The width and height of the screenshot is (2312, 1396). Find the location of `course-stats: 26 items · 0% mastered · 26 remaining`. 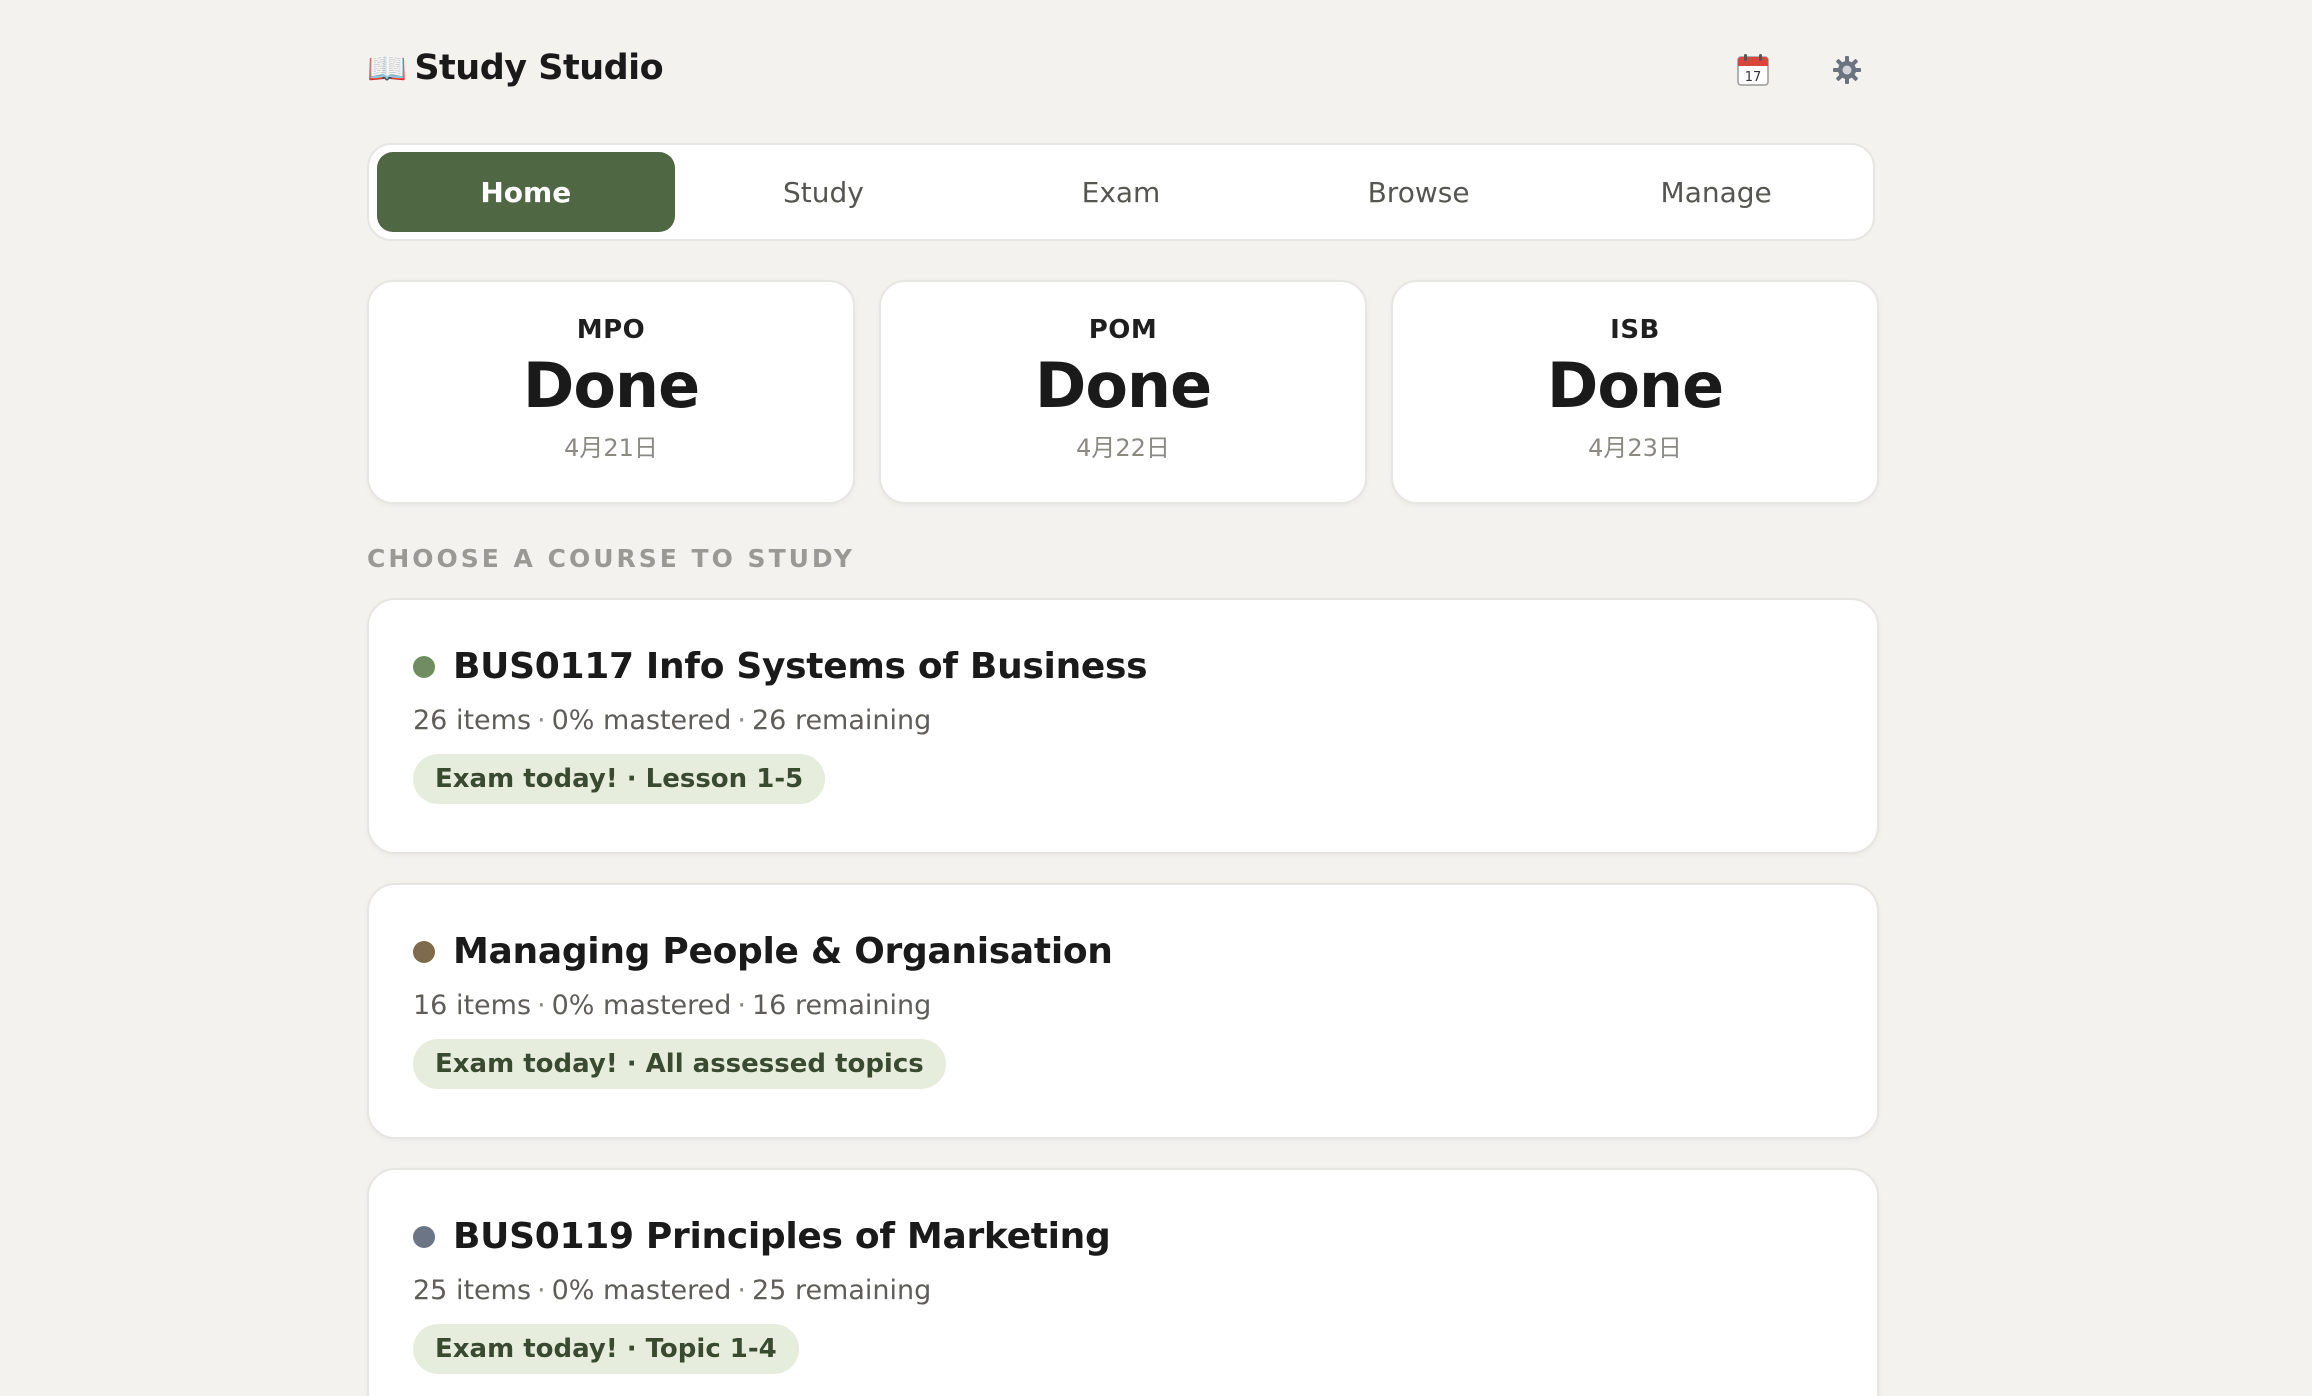

course-stats: 26 items · 0% mastered · 26 remaining is located at coordinates (1145, 720).